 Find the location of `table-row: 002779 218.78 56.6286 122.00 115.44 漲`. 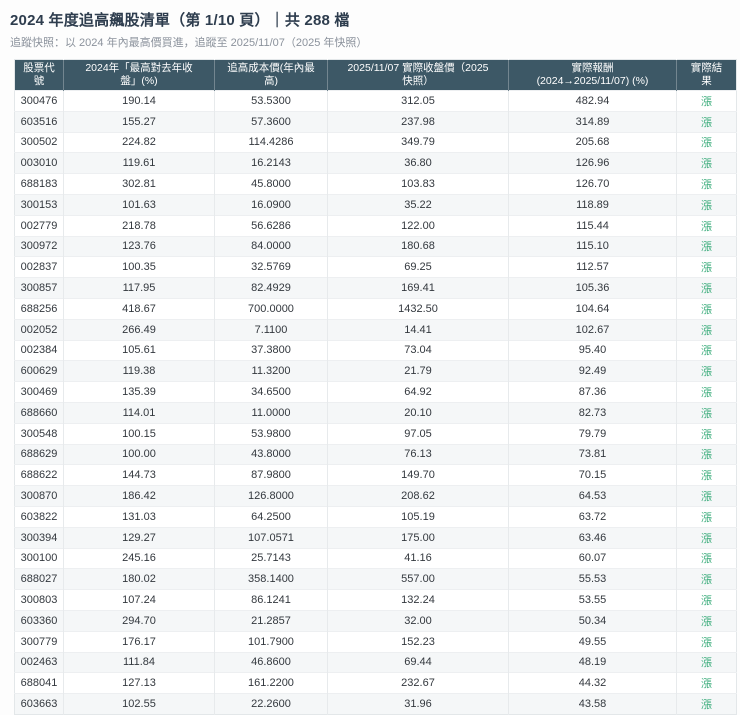

table-row: 002779 218.78 56.6286 122.00 115.44 漲 is located at coordinates (375, 225).